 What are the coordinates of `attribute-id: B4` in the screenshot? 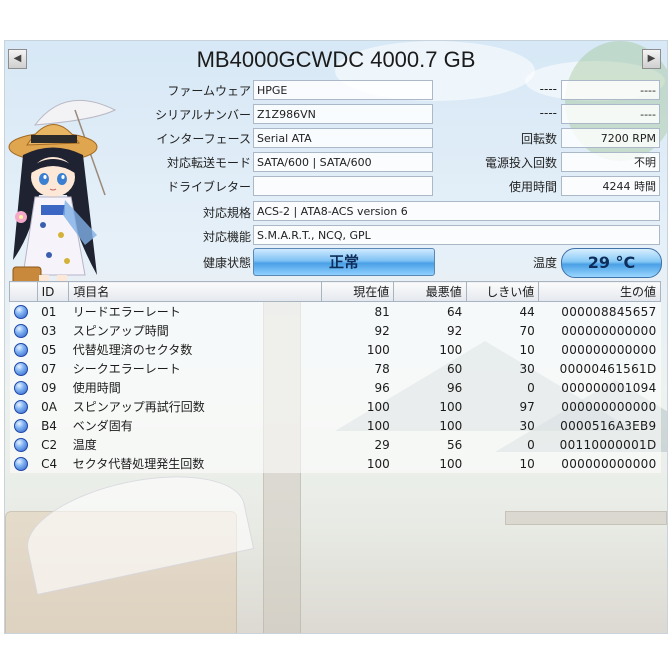 It's located at (53, 425).